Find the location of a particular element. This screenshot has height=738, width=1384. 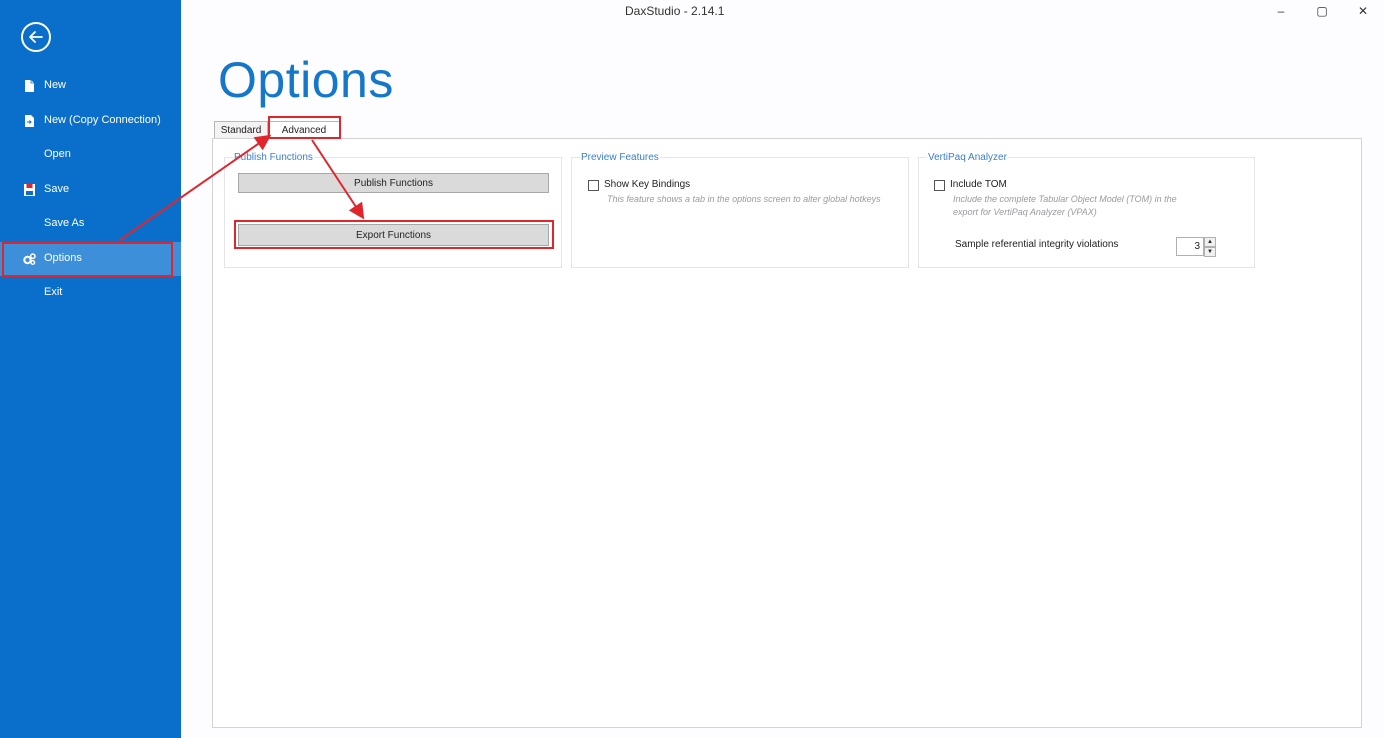

sidebar-item-new: New is located at coordinates (90, 86).